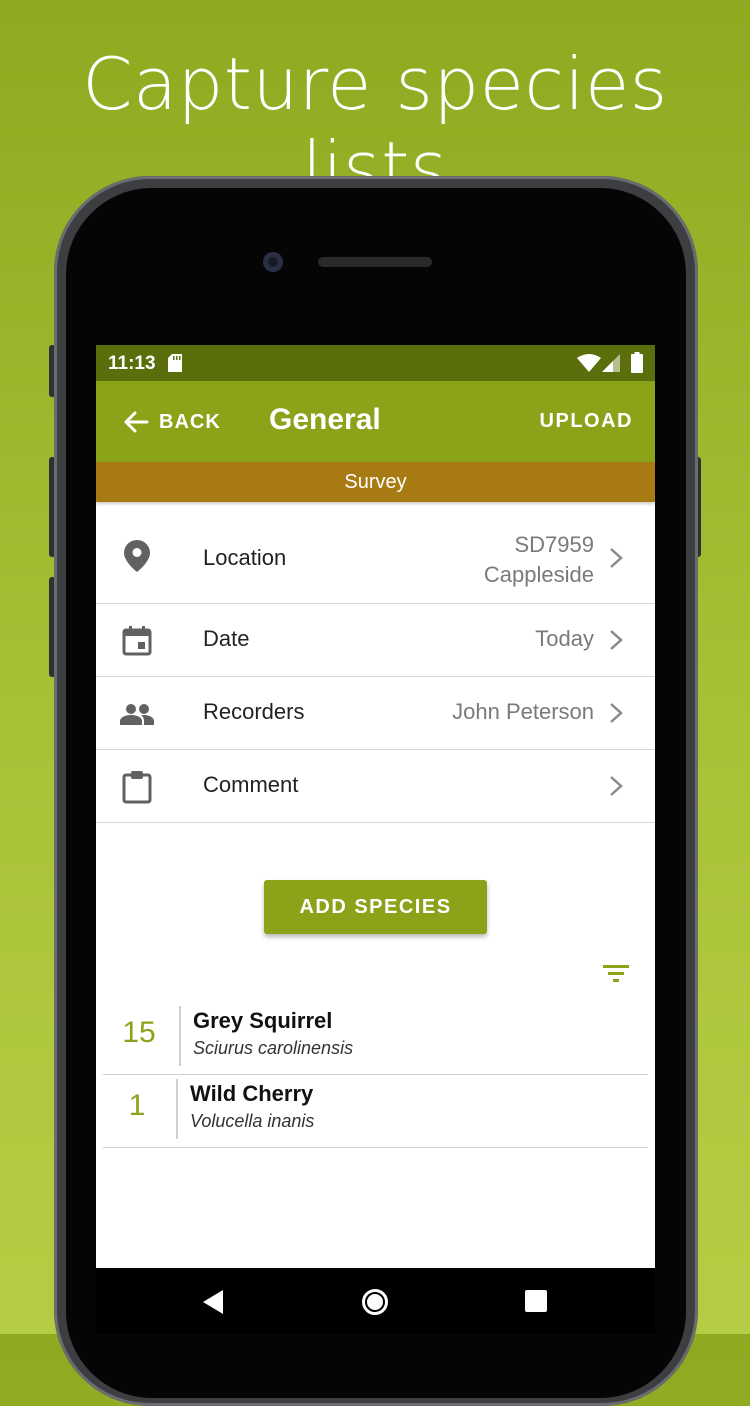 The image size is (750, 1406). I want to click on signal-icon, so click(611, 363).